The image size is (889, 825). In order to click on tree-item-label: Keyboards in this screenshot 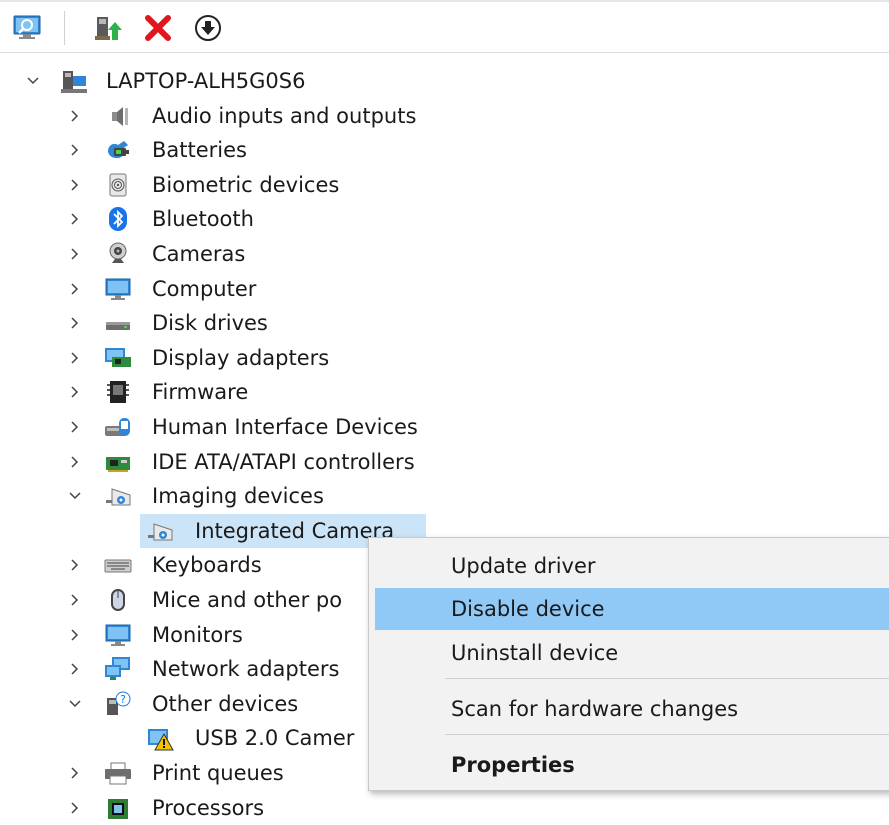, I will do `click(207, 565)`.